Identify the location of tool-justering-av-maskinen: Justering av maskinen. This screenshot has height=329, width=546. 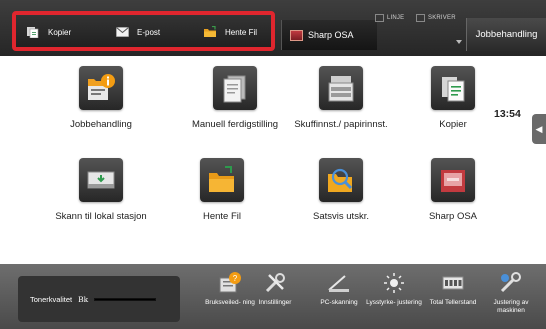
(511, 292).